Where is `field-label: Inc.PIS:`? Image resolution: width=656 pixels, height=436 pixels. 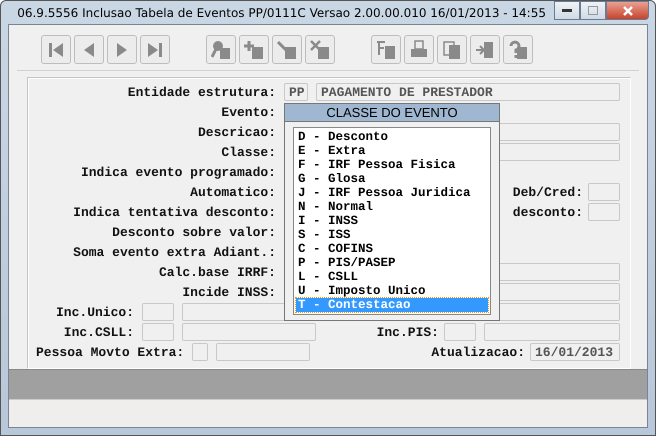
field-label: Inc.PIS: is located at coordinates (407, 332).